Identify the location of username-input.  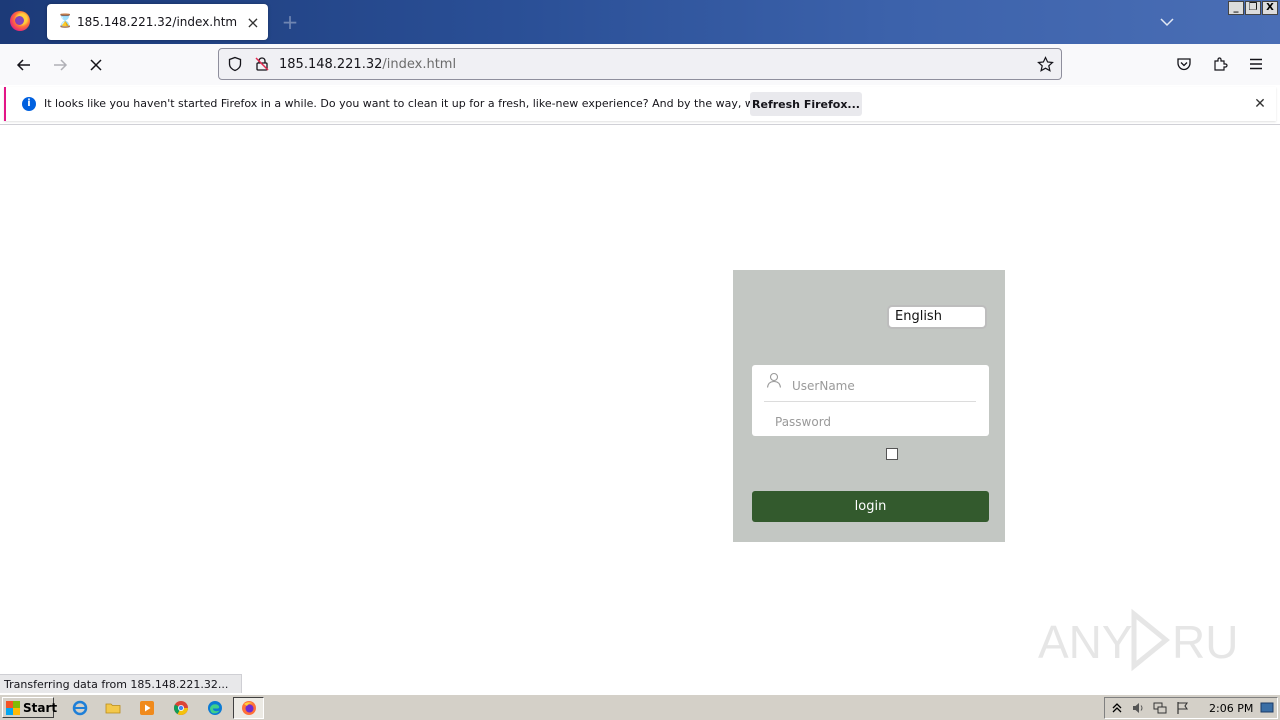
(882, 386).